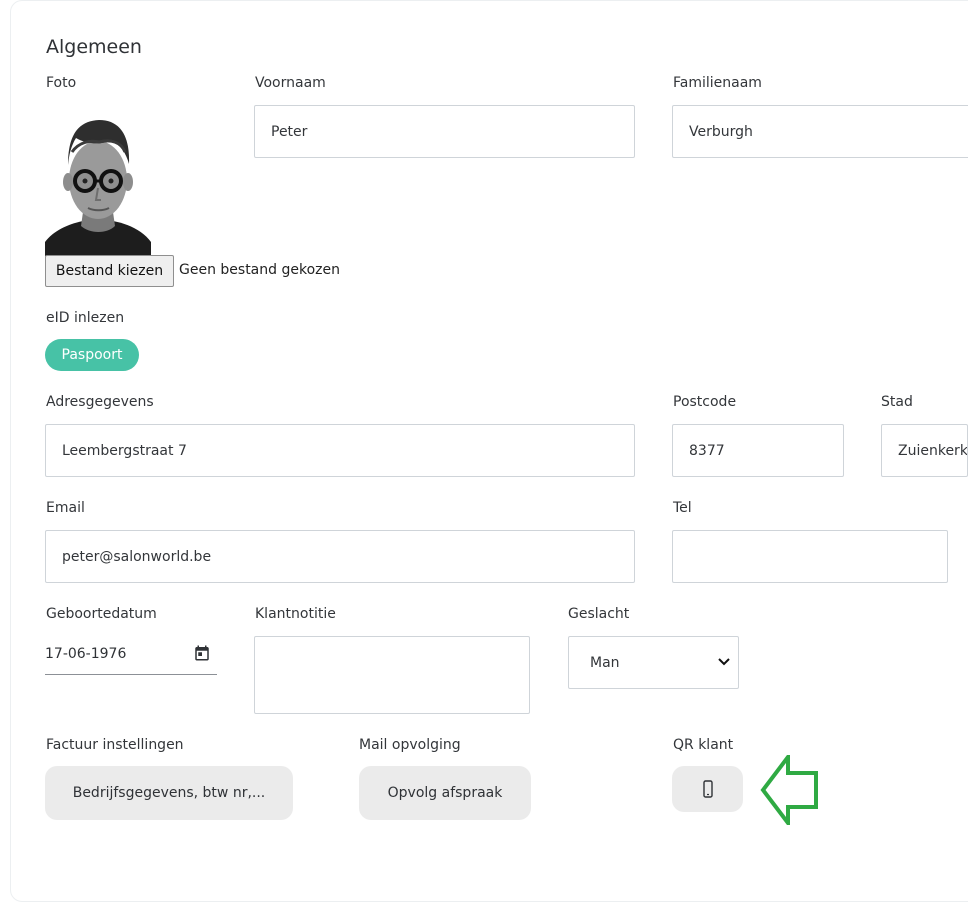  I want to click on address-value: Leembergstraat 7, so click(124, 450).